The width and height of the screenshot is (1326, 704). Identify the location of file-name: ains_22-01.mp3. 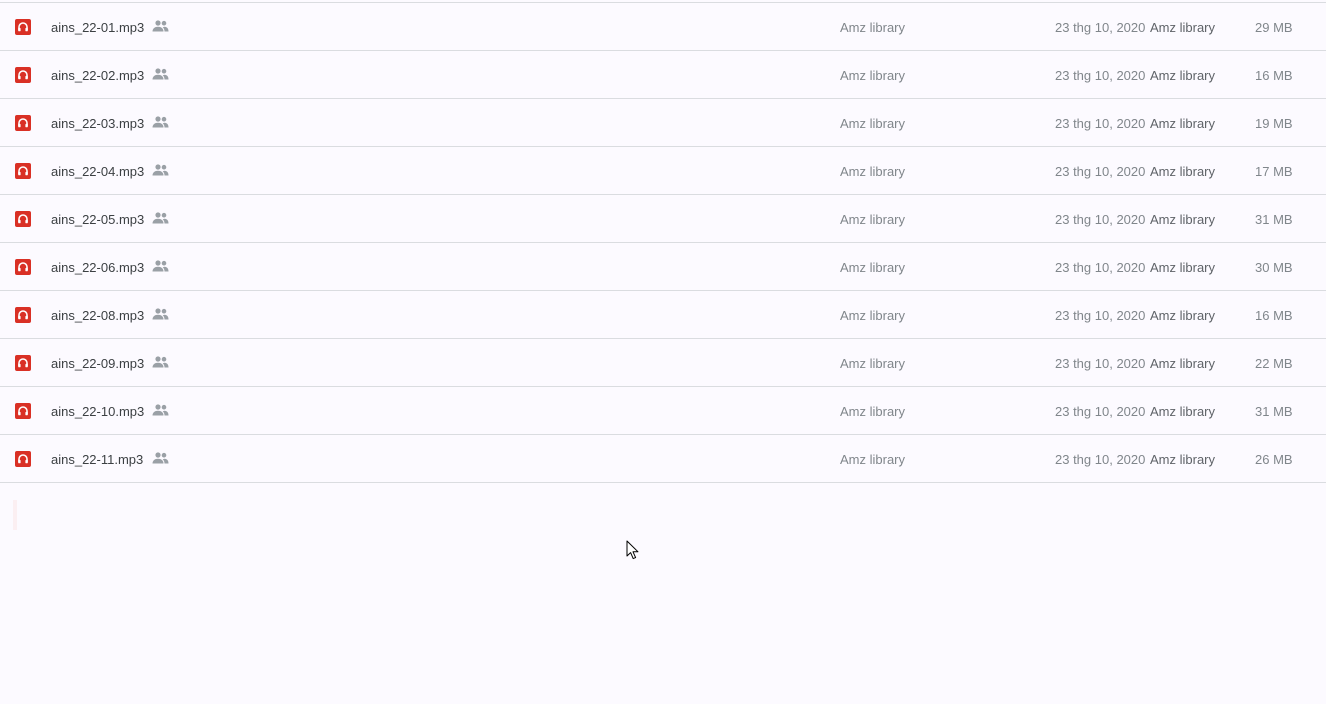
(97, 27).